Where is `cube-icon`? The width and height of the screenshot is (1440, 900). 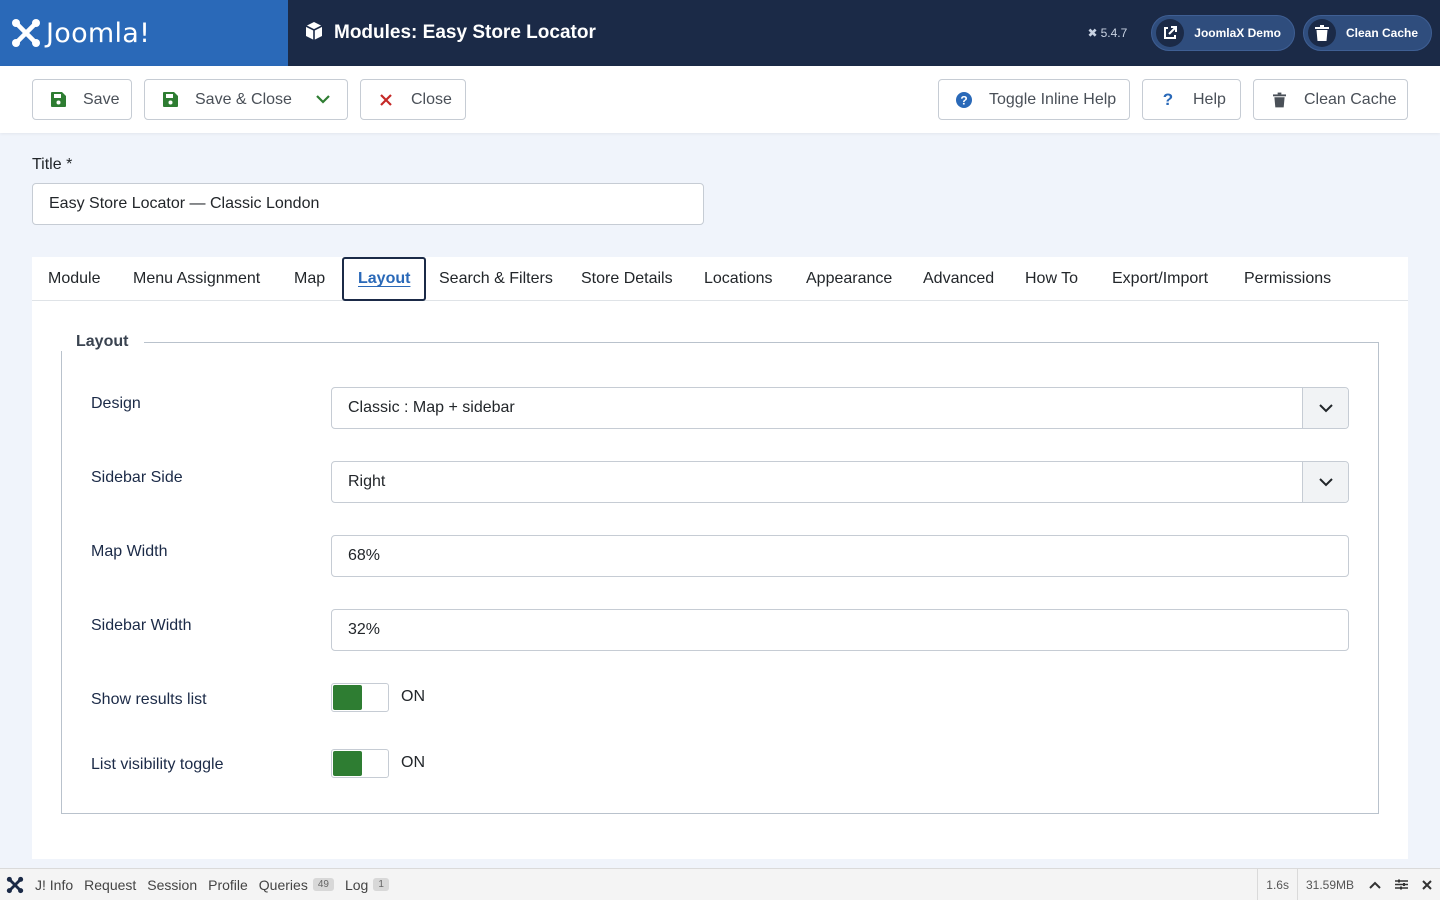
cube-icon is located at coordinates (314, 33).